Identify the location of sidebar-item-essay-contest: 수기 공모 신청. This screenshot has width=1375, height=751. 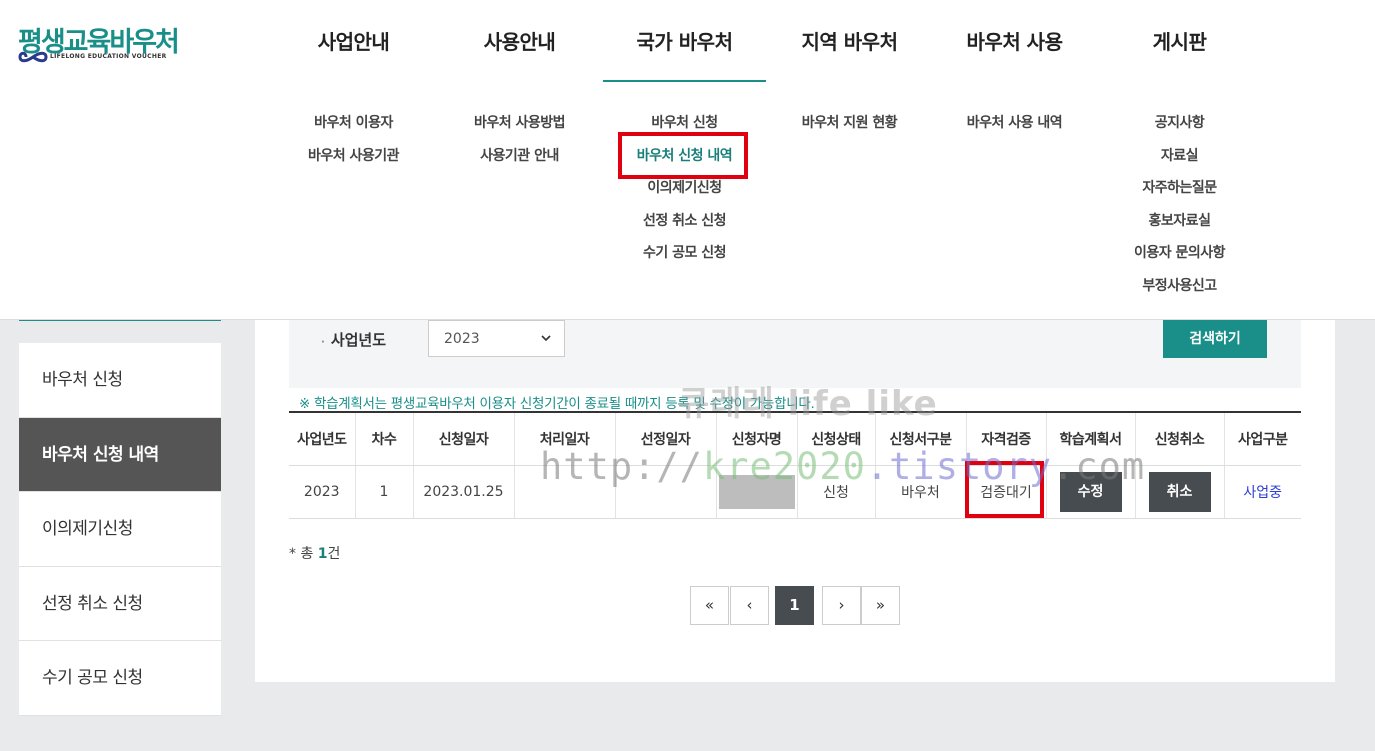
(120, 678).